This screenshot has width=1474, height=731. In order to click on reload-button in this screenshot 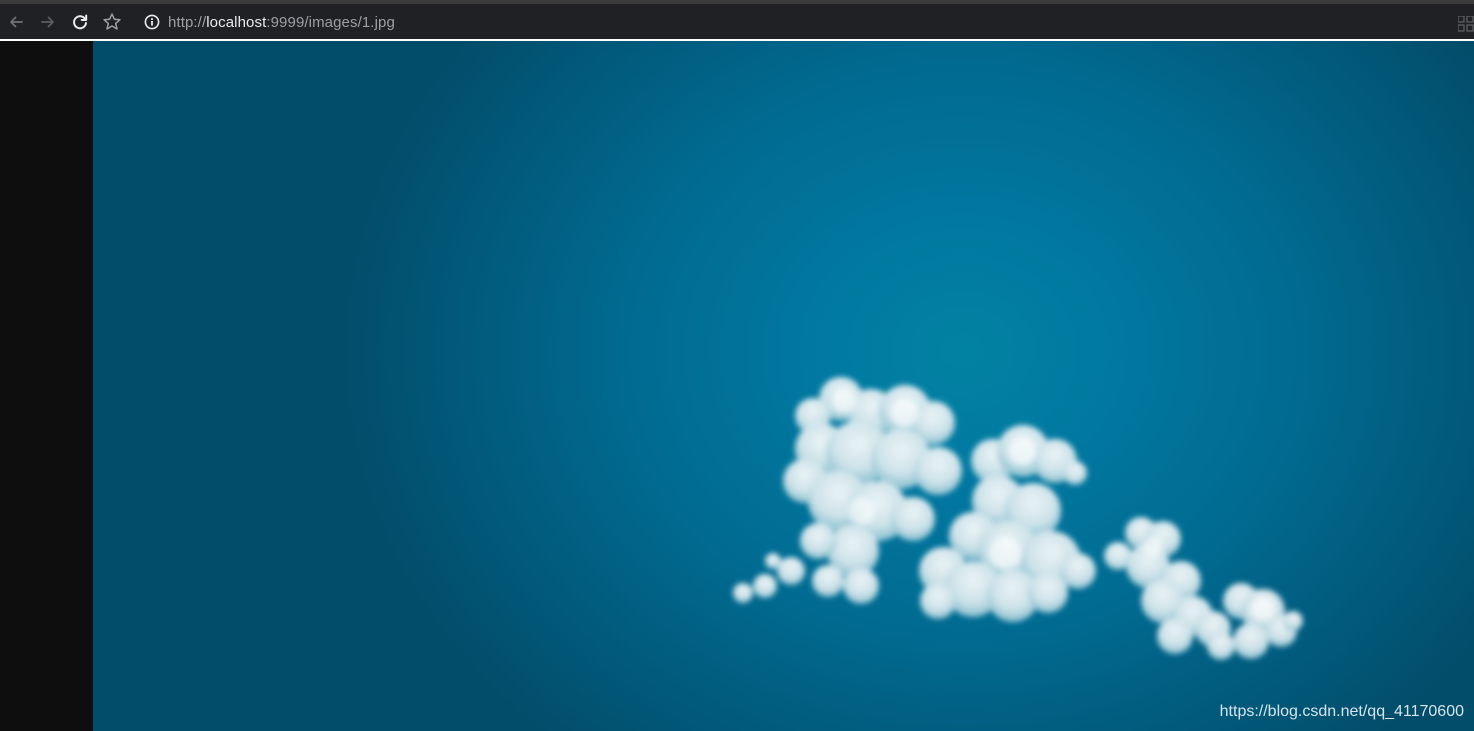, I will do `click(80, 22)`.